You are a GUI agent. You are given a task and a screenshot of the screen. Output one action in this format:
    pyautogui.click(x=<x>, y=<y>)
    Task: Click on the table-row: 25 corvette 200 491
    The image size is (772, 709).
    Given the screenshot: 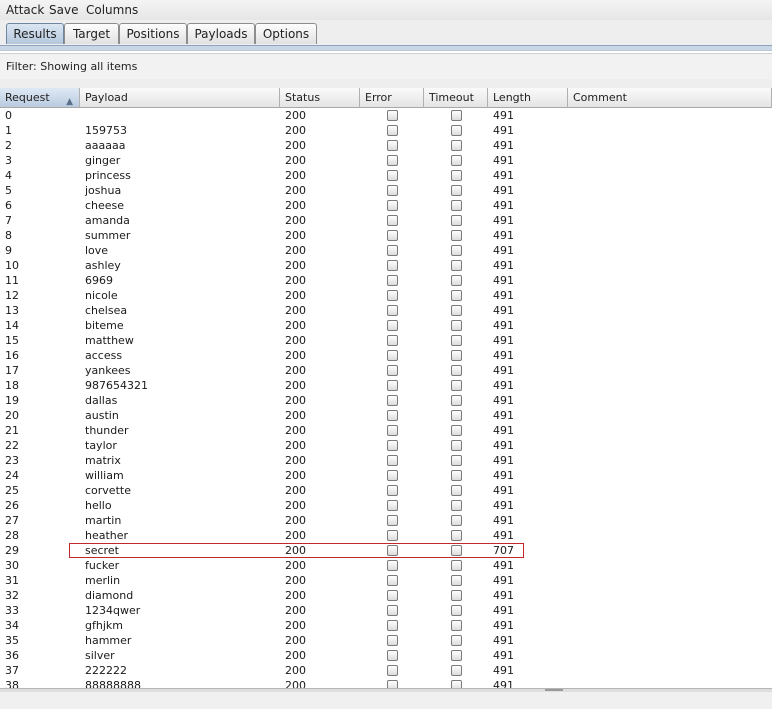 What is the action you would take?
    pyautogui.click(x=386, y=490)
    